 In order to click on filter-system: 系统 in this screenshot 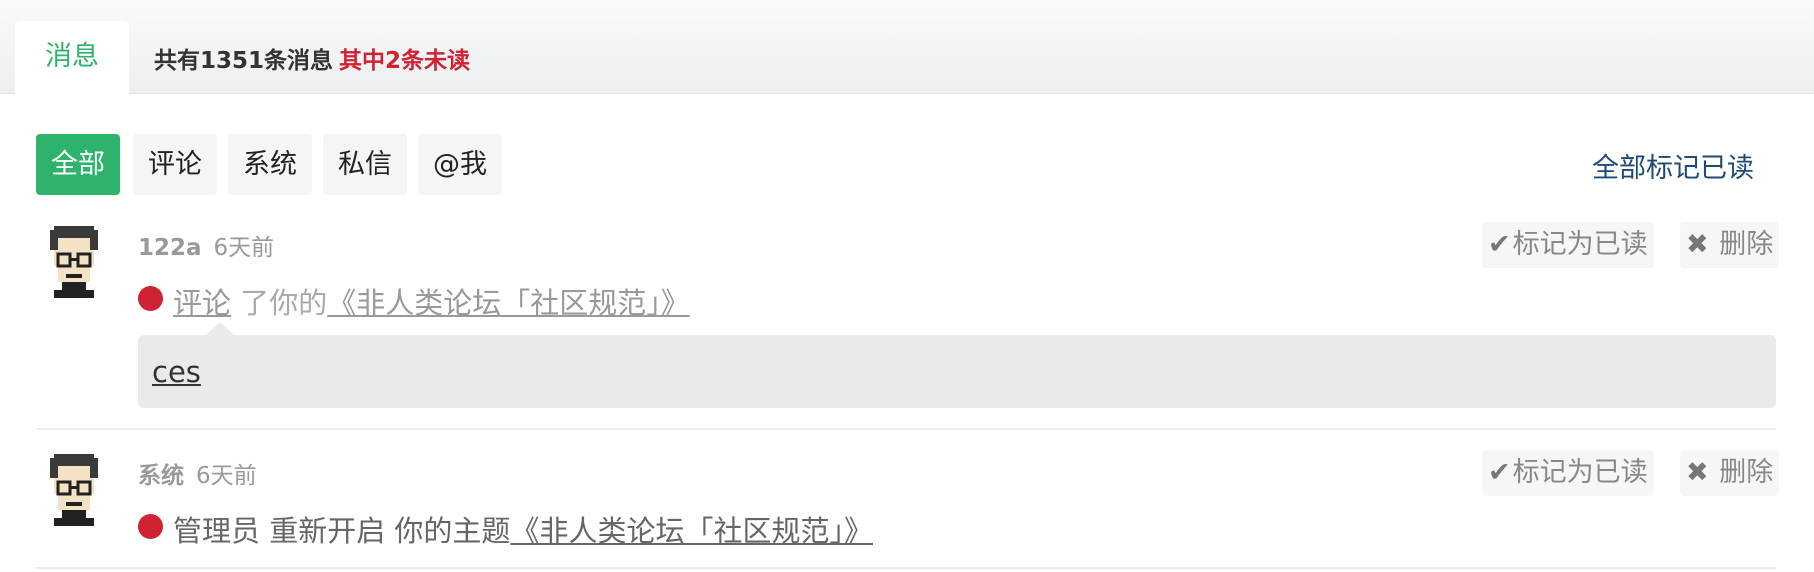, I will do `click(270, 164)`.